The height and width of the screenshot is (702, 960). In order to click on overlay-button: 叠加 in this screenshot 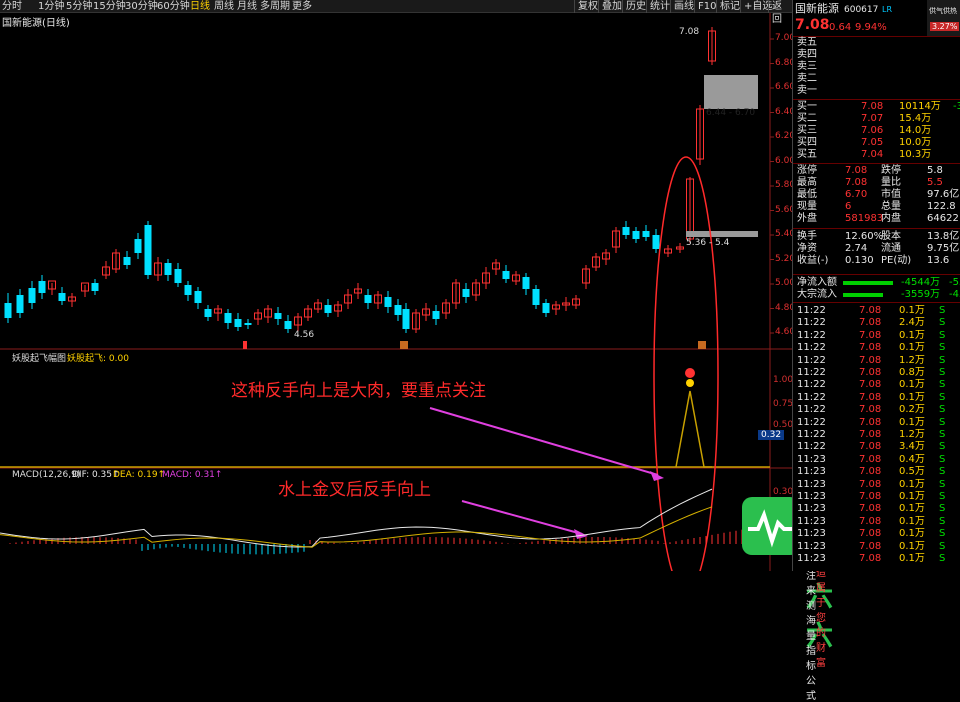, I will do `click(611, 6)`.